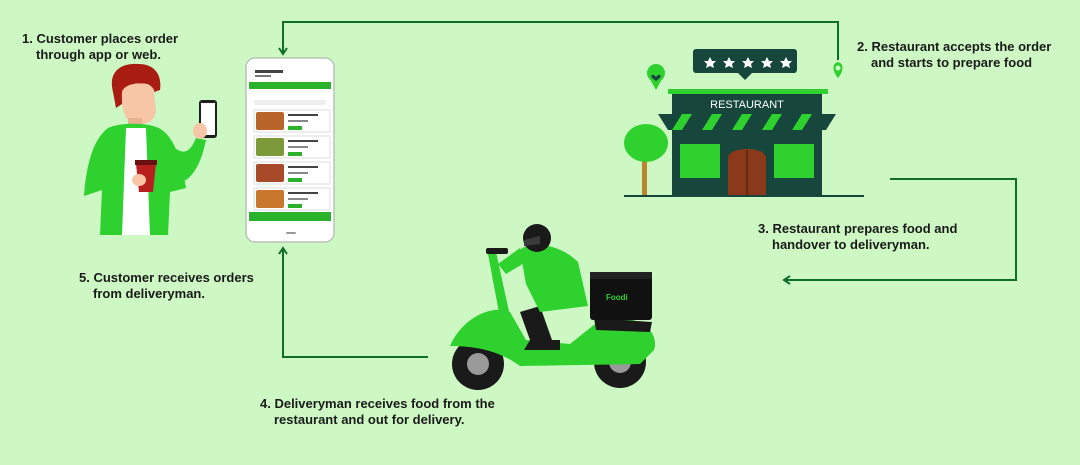 The height and width of the screenshot is (465, 1080). What do you see at coordinates (747, 105) in the screenshot?
I see `restaurant-sign-text: RESTAURANT` at bounding box center [747, 105].